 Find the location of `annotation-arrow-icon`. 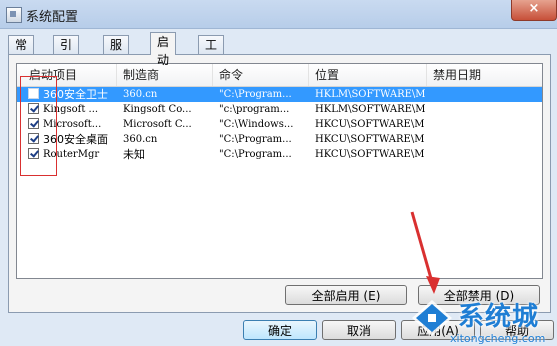

annotation-arrow-icon is located at coordinates (425, 252).